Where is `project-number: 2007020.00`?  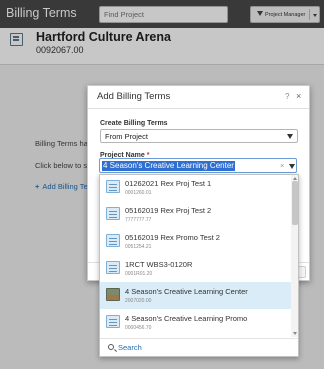 project-number: 2007020.00 is located at coordinates (138, 301).